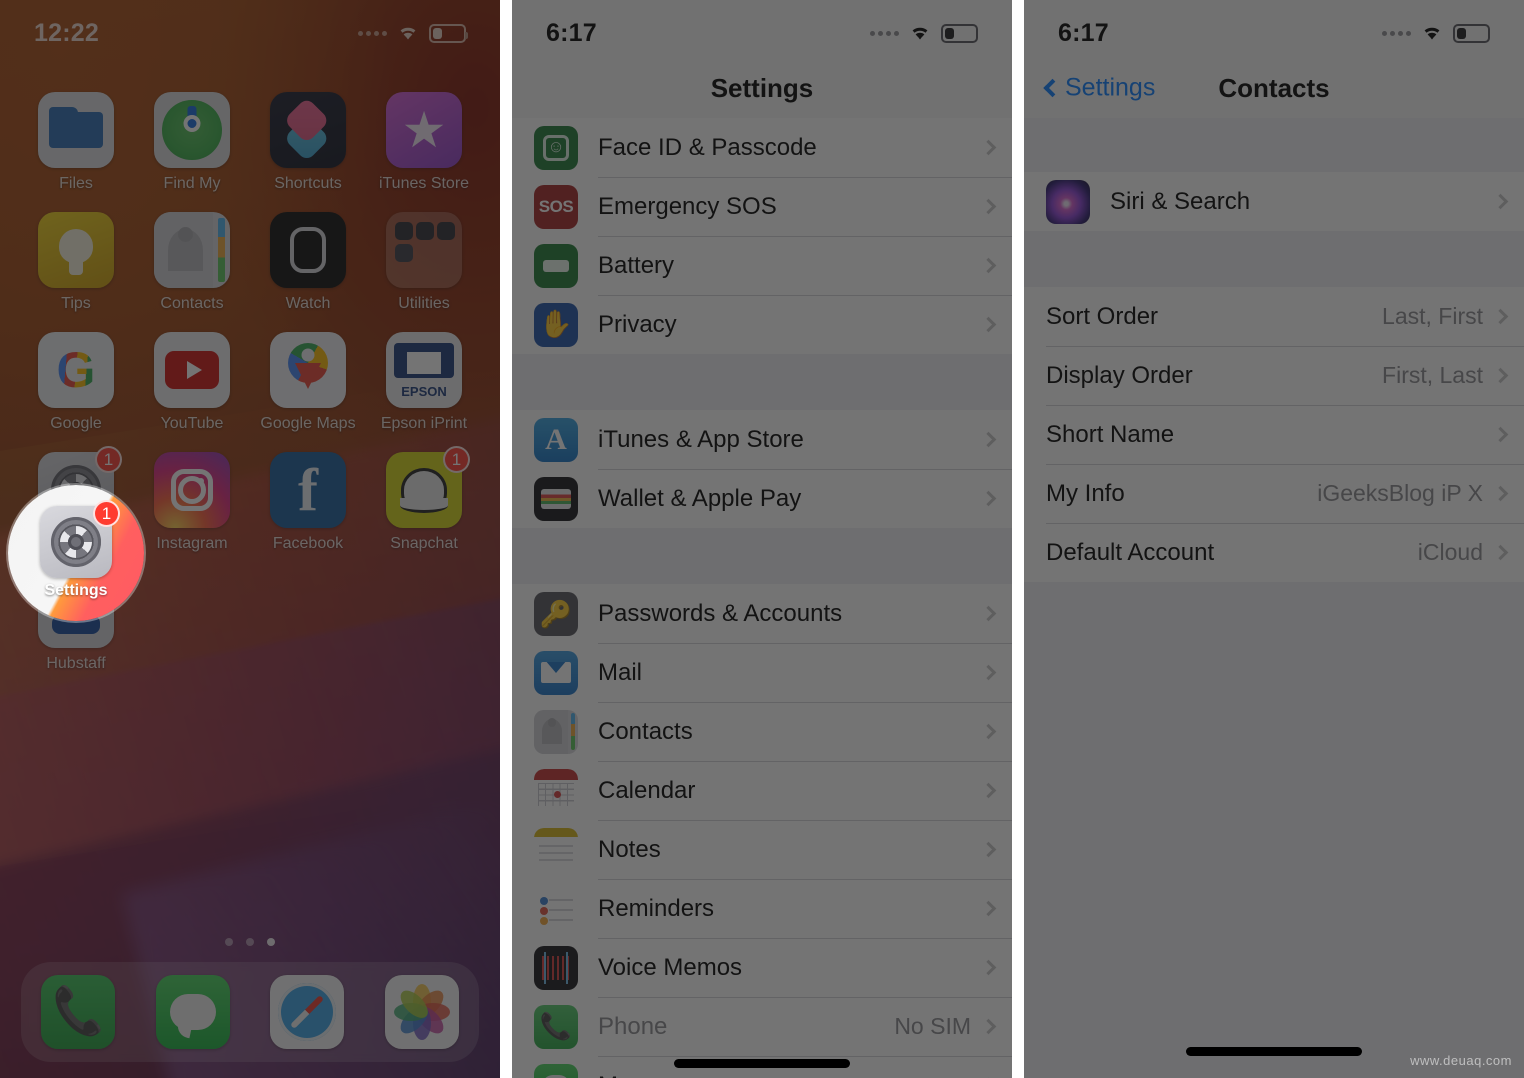 Image resolution: width=1524 pixels, height=1078 pixels. I want to click on app-icon-google: G Google, so click(76, 382).